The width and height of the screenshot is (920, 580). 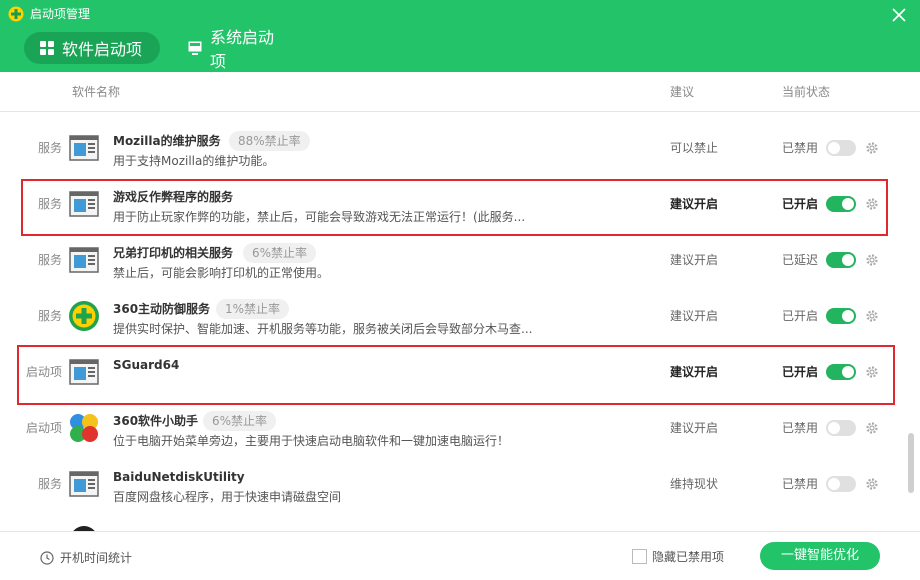 I want to click on window-title: 启动项管理, so click(x=60, y=14).